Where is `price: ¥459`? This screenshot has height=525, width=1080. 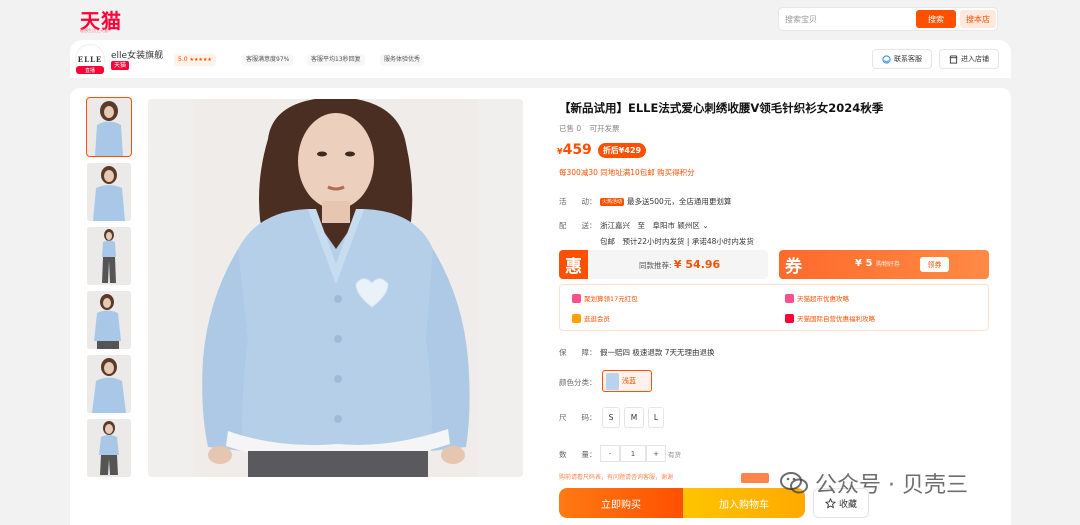 price: ¥459 is located at coordinates (574, 150).